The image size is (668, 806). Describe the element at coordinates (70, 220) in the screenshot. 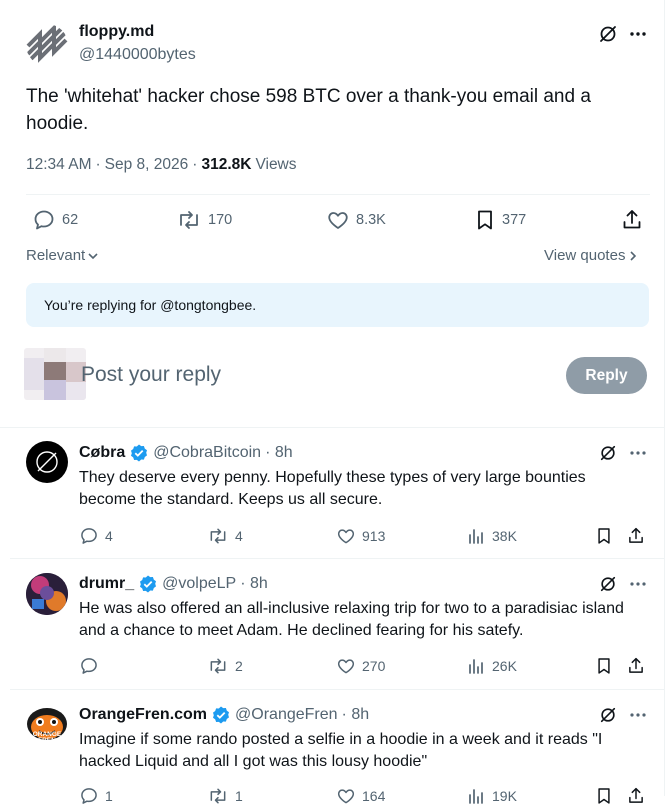

I see `reply-count: 62` at that location.